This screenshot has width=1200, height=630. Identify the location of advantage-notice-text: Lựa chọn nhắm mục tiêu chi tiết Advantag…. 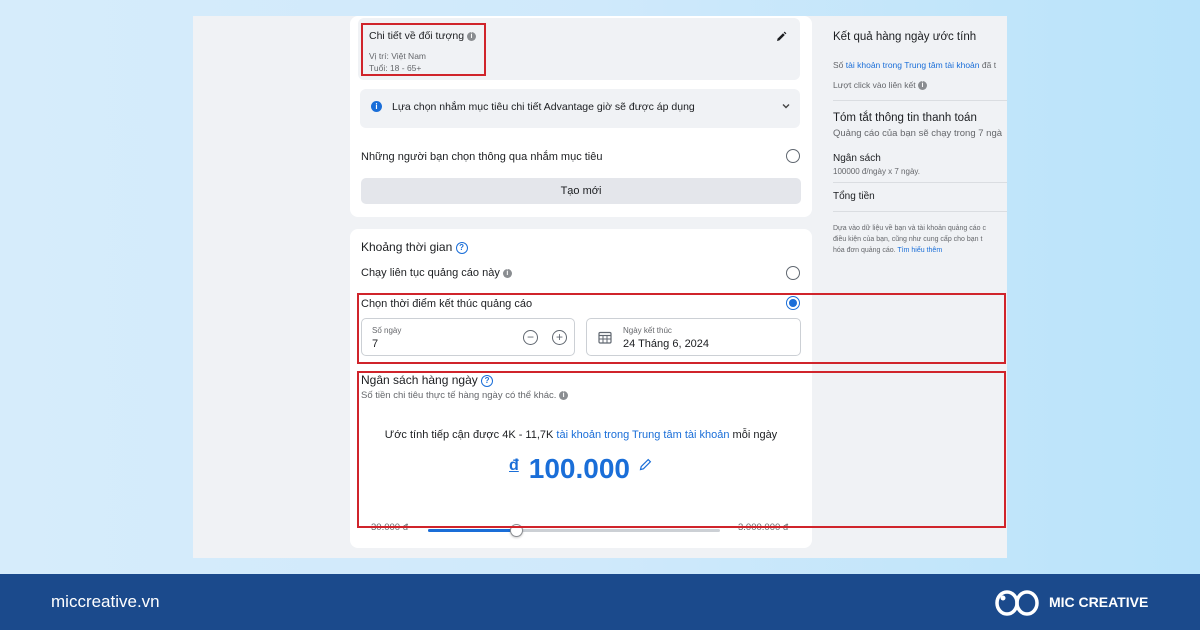
(543, 107).